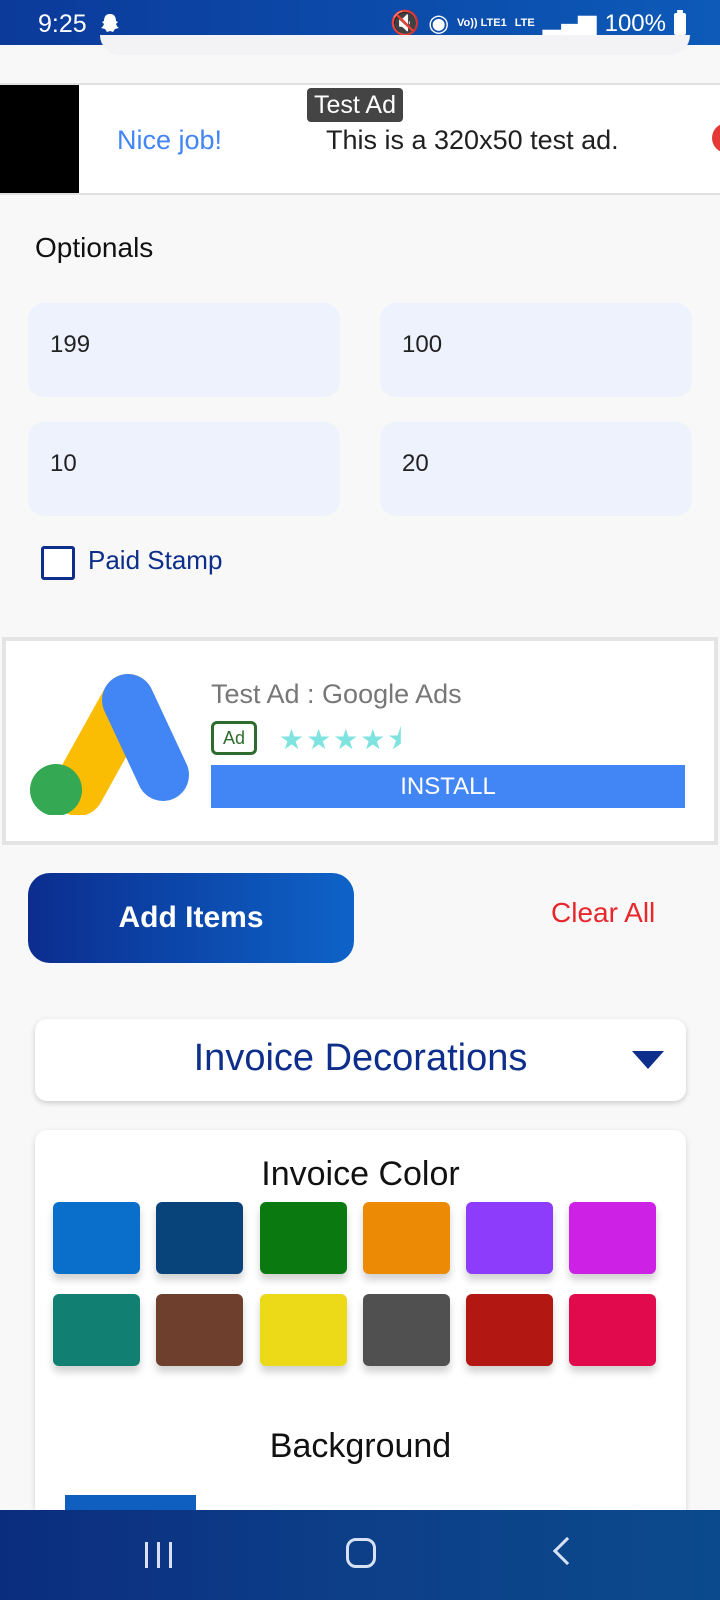 The height and width of the screenshot is (1600, 720). I want to click on snapchat-ghost-icon, so click(110, 23).